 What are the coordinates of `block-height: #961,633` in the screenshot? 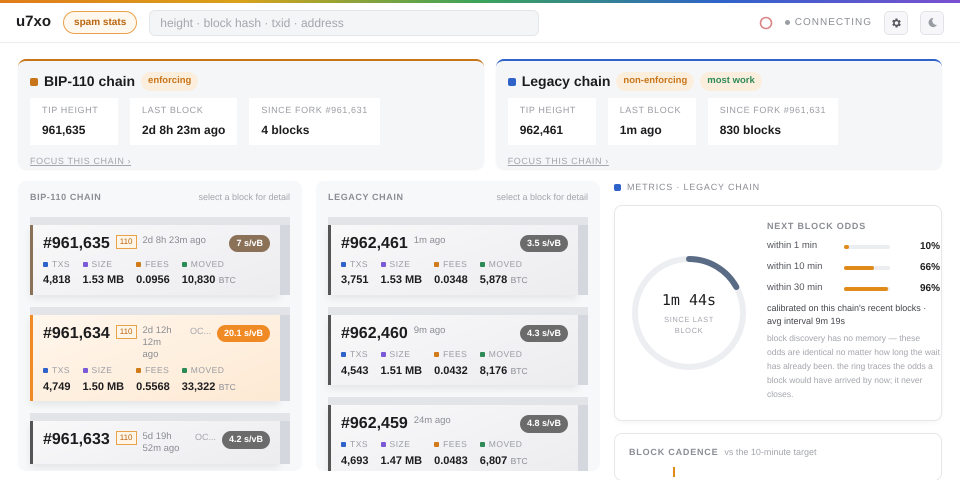 It's located at (76, 440).